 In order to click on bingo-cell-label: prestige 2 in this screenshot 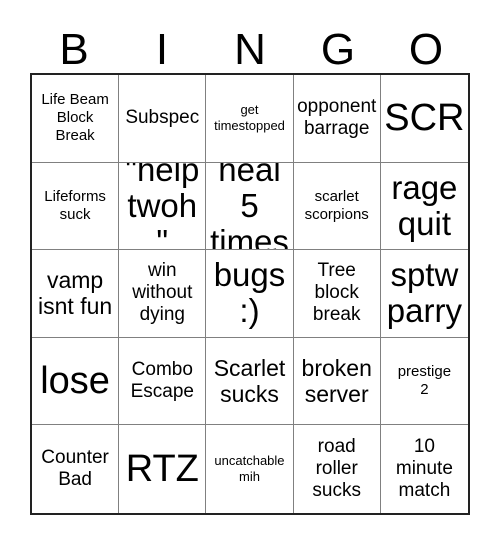, I will do `click(424, 381)`.